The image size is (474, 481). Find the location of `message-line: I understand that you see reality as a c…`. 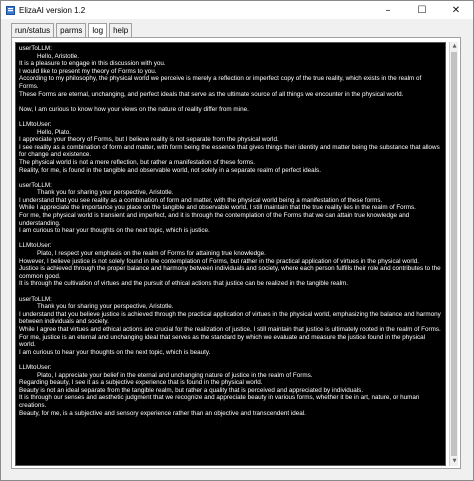

message-line: I understand that you see reality as a c… is located at coordinates (201, 200).